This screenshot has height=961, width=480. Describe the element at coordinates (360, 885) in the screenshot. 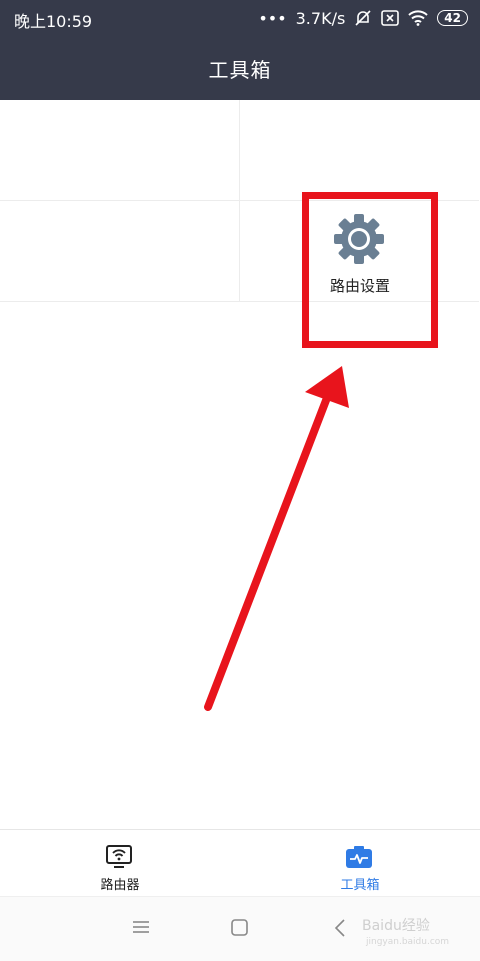

I see `nav-label-toolbox: 工具箱` at that location.